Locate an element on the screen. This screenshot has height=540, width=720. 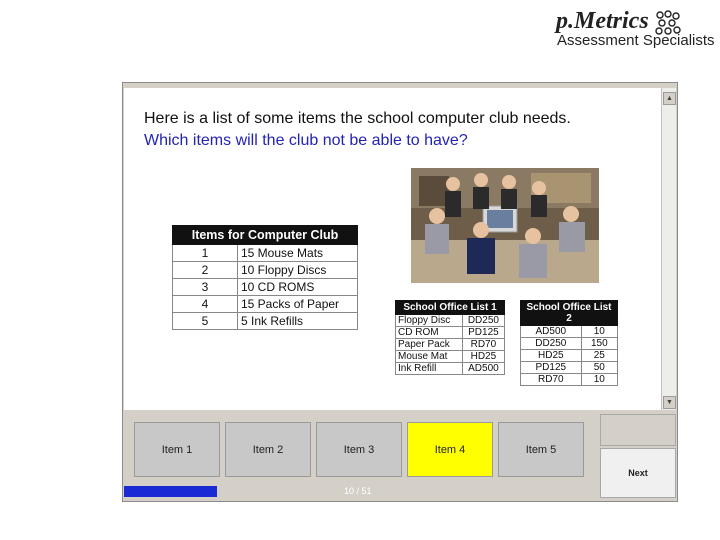
table-row: Floppy Disc DD250 is located at coordinates (450, 320).